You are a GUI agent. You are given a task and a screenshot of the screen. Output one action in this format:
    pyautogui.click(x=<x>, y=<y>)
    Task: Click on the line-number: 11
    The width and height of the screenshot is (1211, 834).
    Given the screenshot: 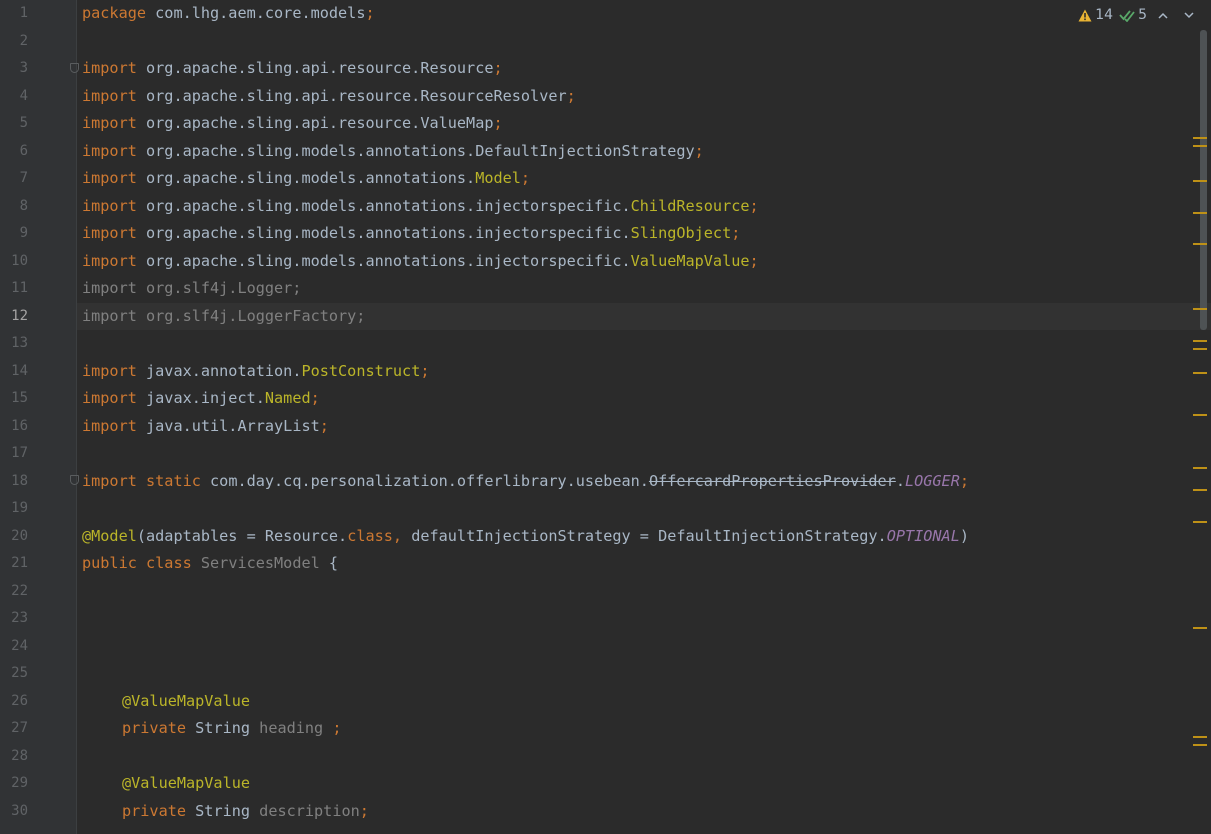 What is the action you would take?
    pyautogui.click(x=14, y=289)
    